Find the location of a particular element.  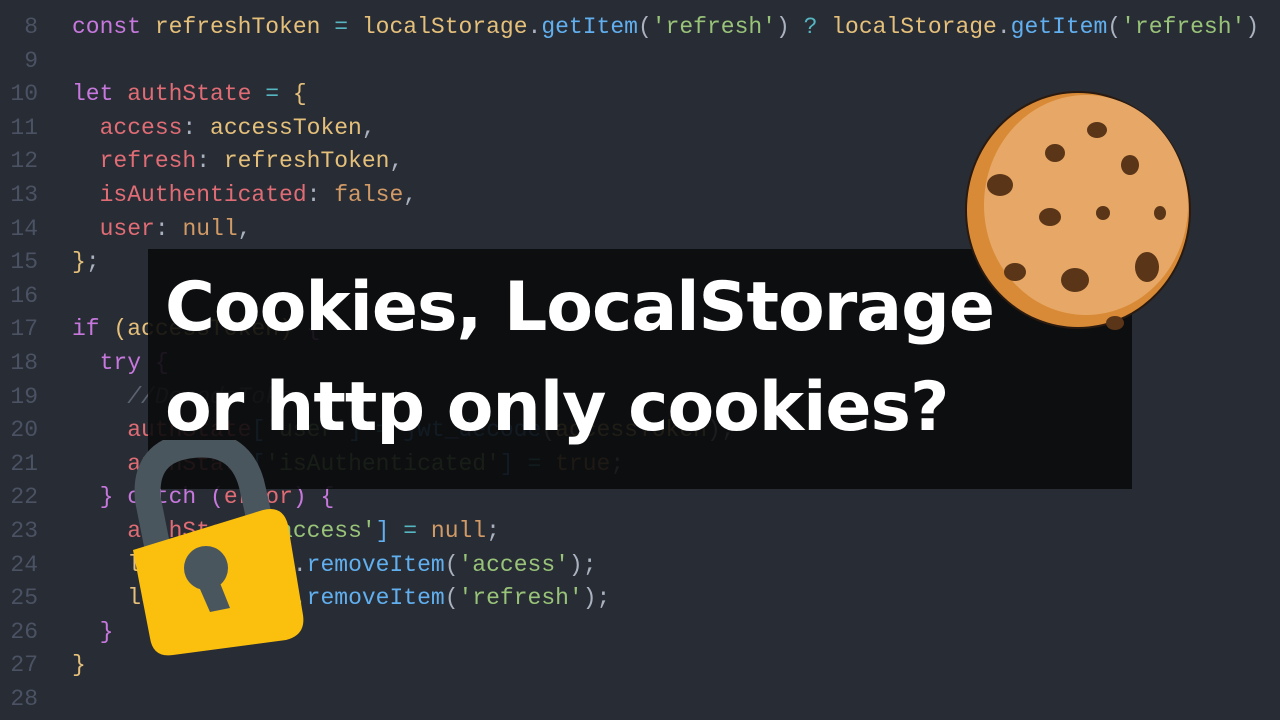

line-number: 20 is located at coordinates (24, 430).